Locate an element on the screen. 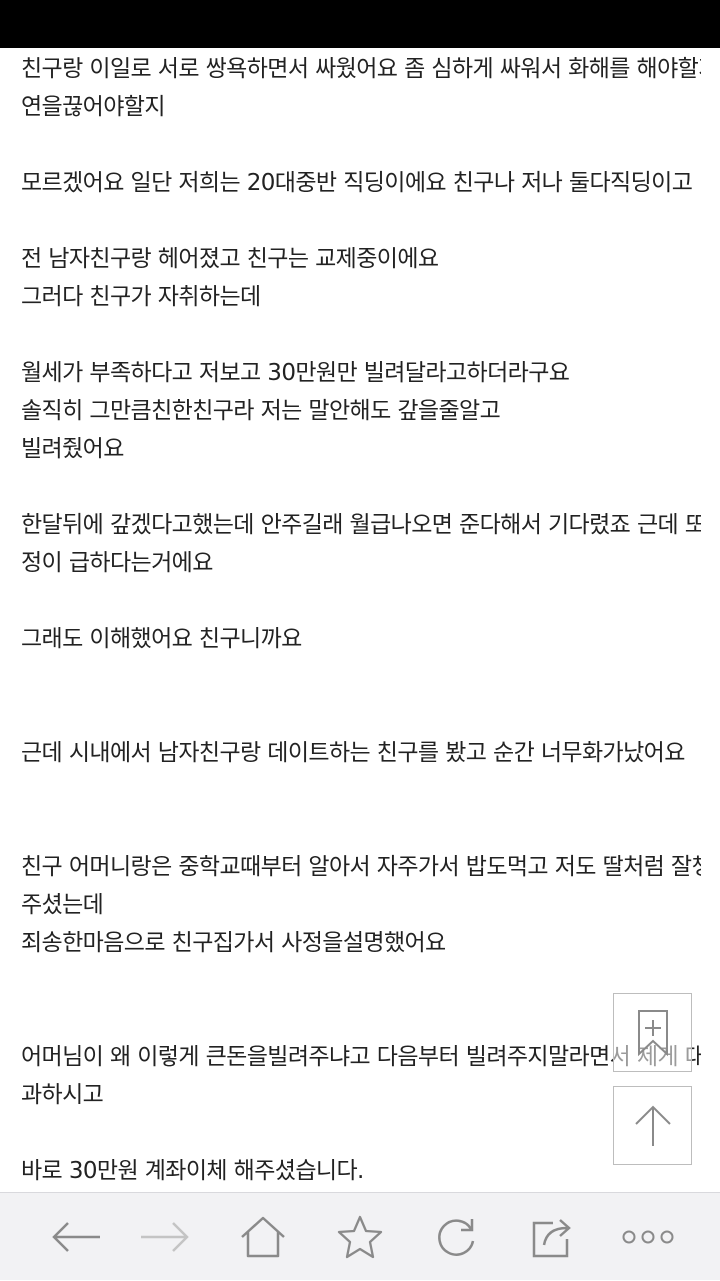  more-icon is located at coordinates (648, 1237).